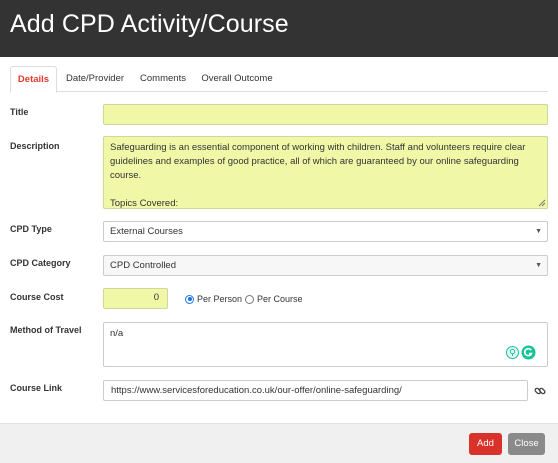  What do you see at coordinates (95, 79) in the screenshot?
I see `tab-date-provider: Date/Provider` at bounding box center [95, 79].